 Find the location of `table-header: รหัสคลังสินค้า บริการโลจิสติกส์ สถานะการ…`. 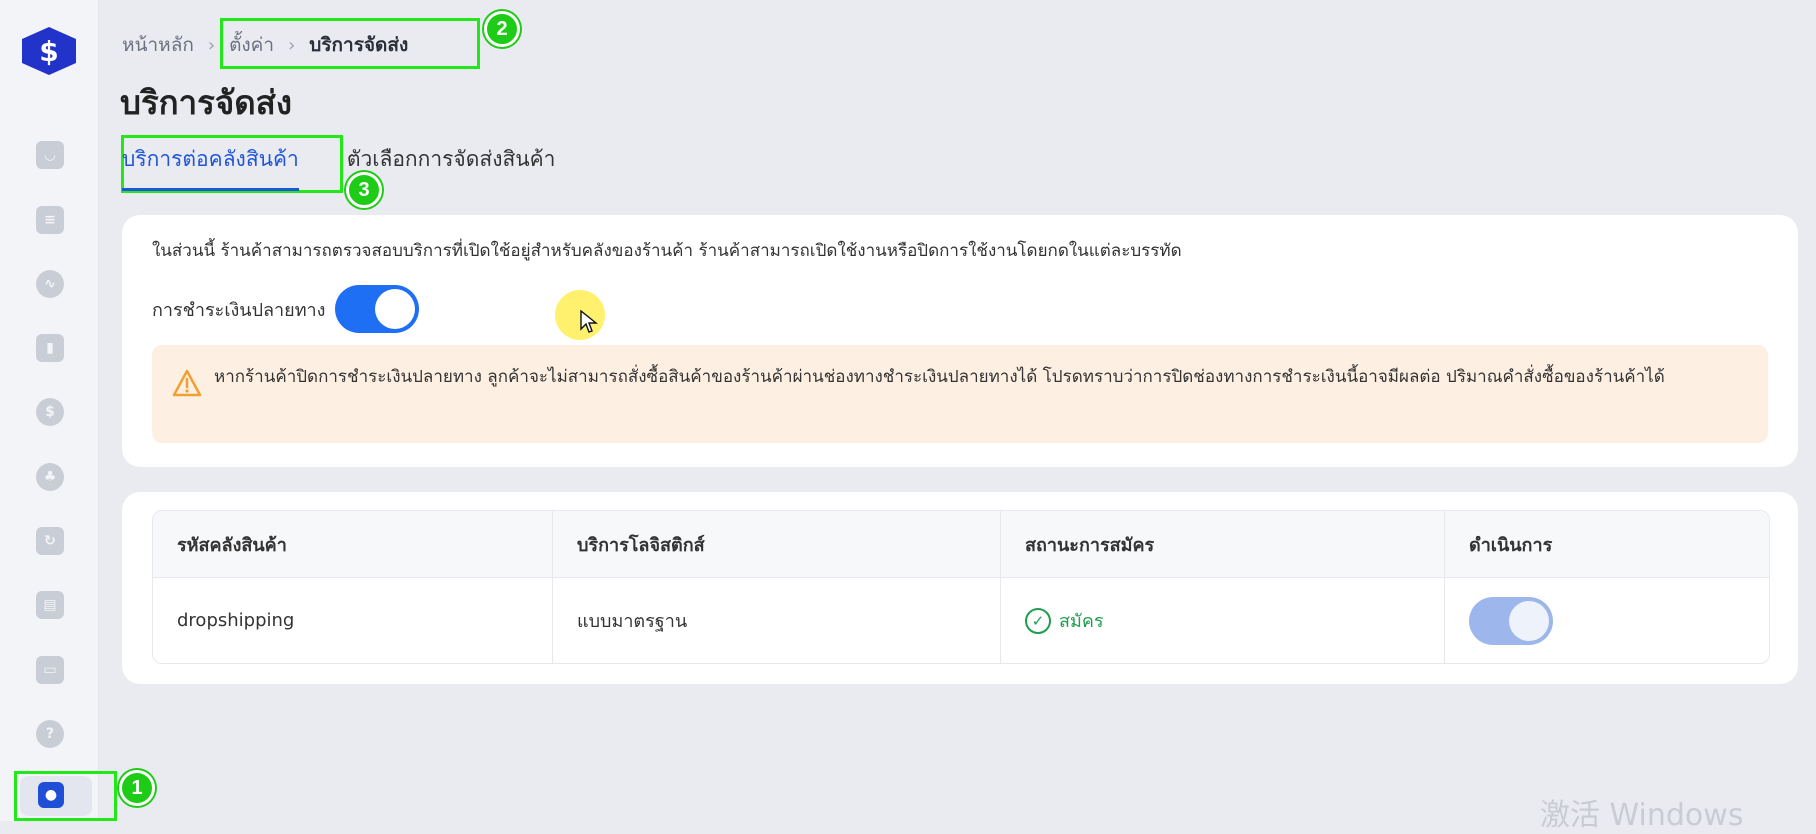

table-header: รหัสคลังสินค้า บริการโลจิสติกส์ สถานะการ… is located at coordinates (961, 544).